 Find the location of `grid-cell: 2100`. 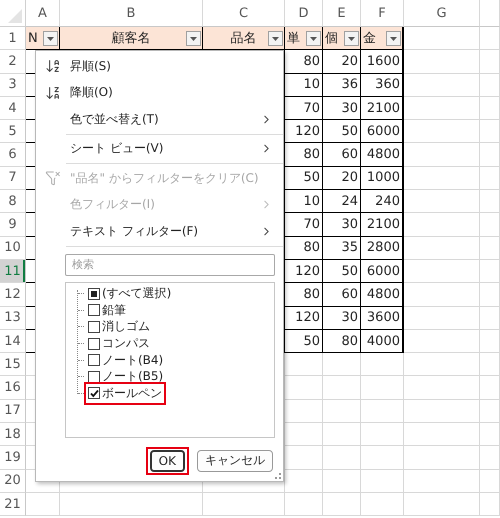

grid-cell: 2100 is located at coordinates (382, 108).